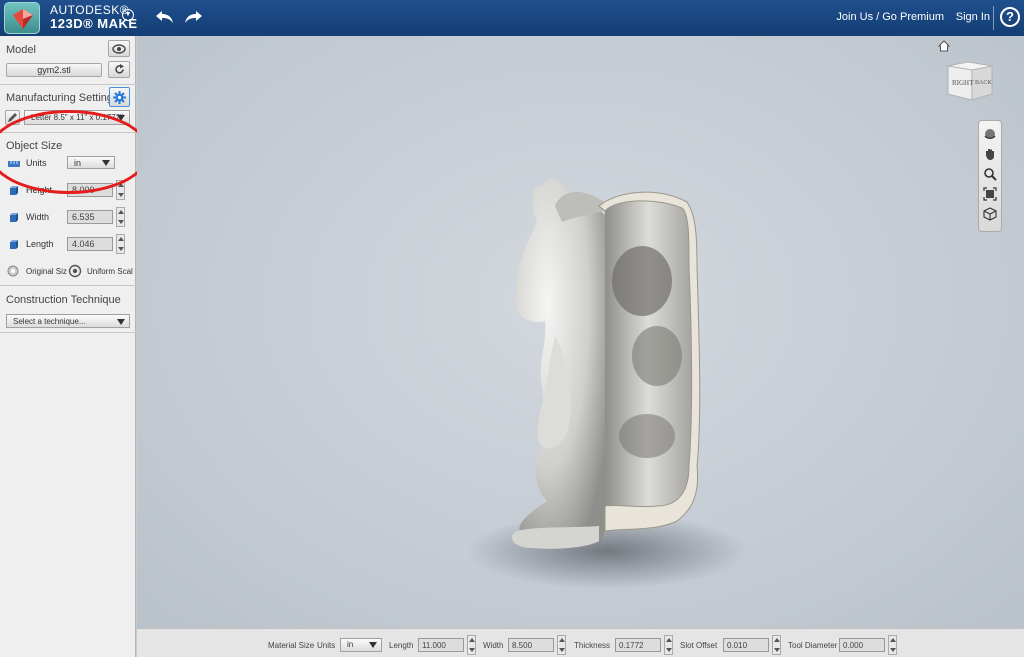 The image size is (1024, 657). I want to click on material-length-input: 11.000, so click(441, 645).